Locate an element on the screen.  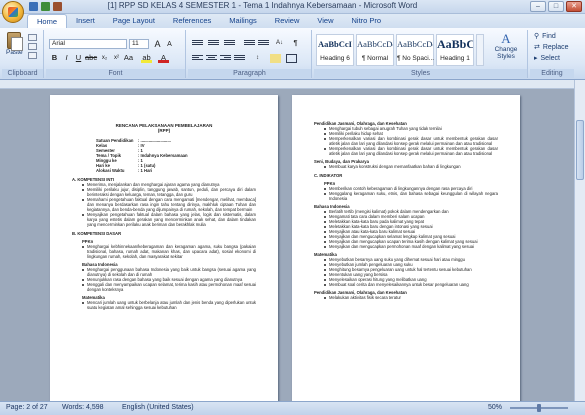
scroll-thumb is located at coordinates (580, 150).